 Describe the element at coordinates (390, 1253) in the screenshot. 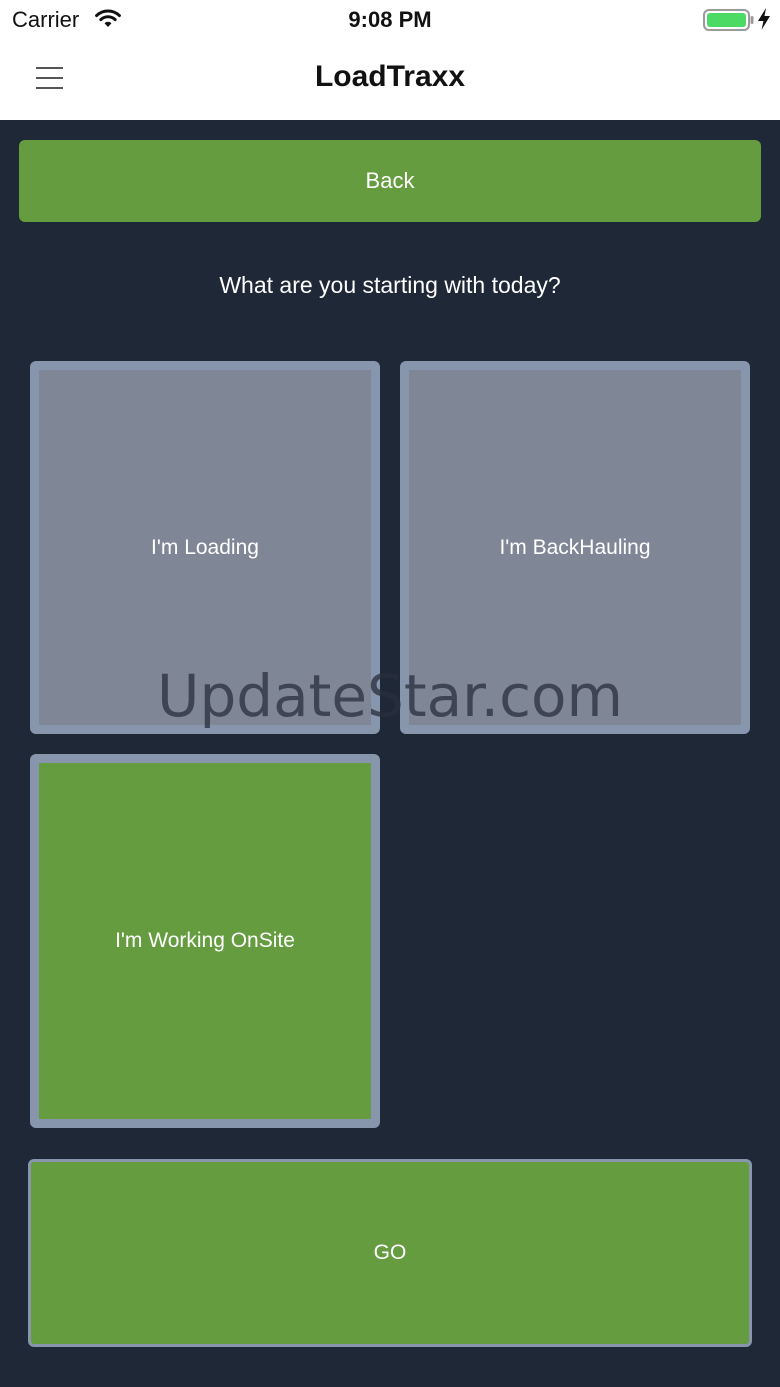

I see `go-button: GO` at that location.